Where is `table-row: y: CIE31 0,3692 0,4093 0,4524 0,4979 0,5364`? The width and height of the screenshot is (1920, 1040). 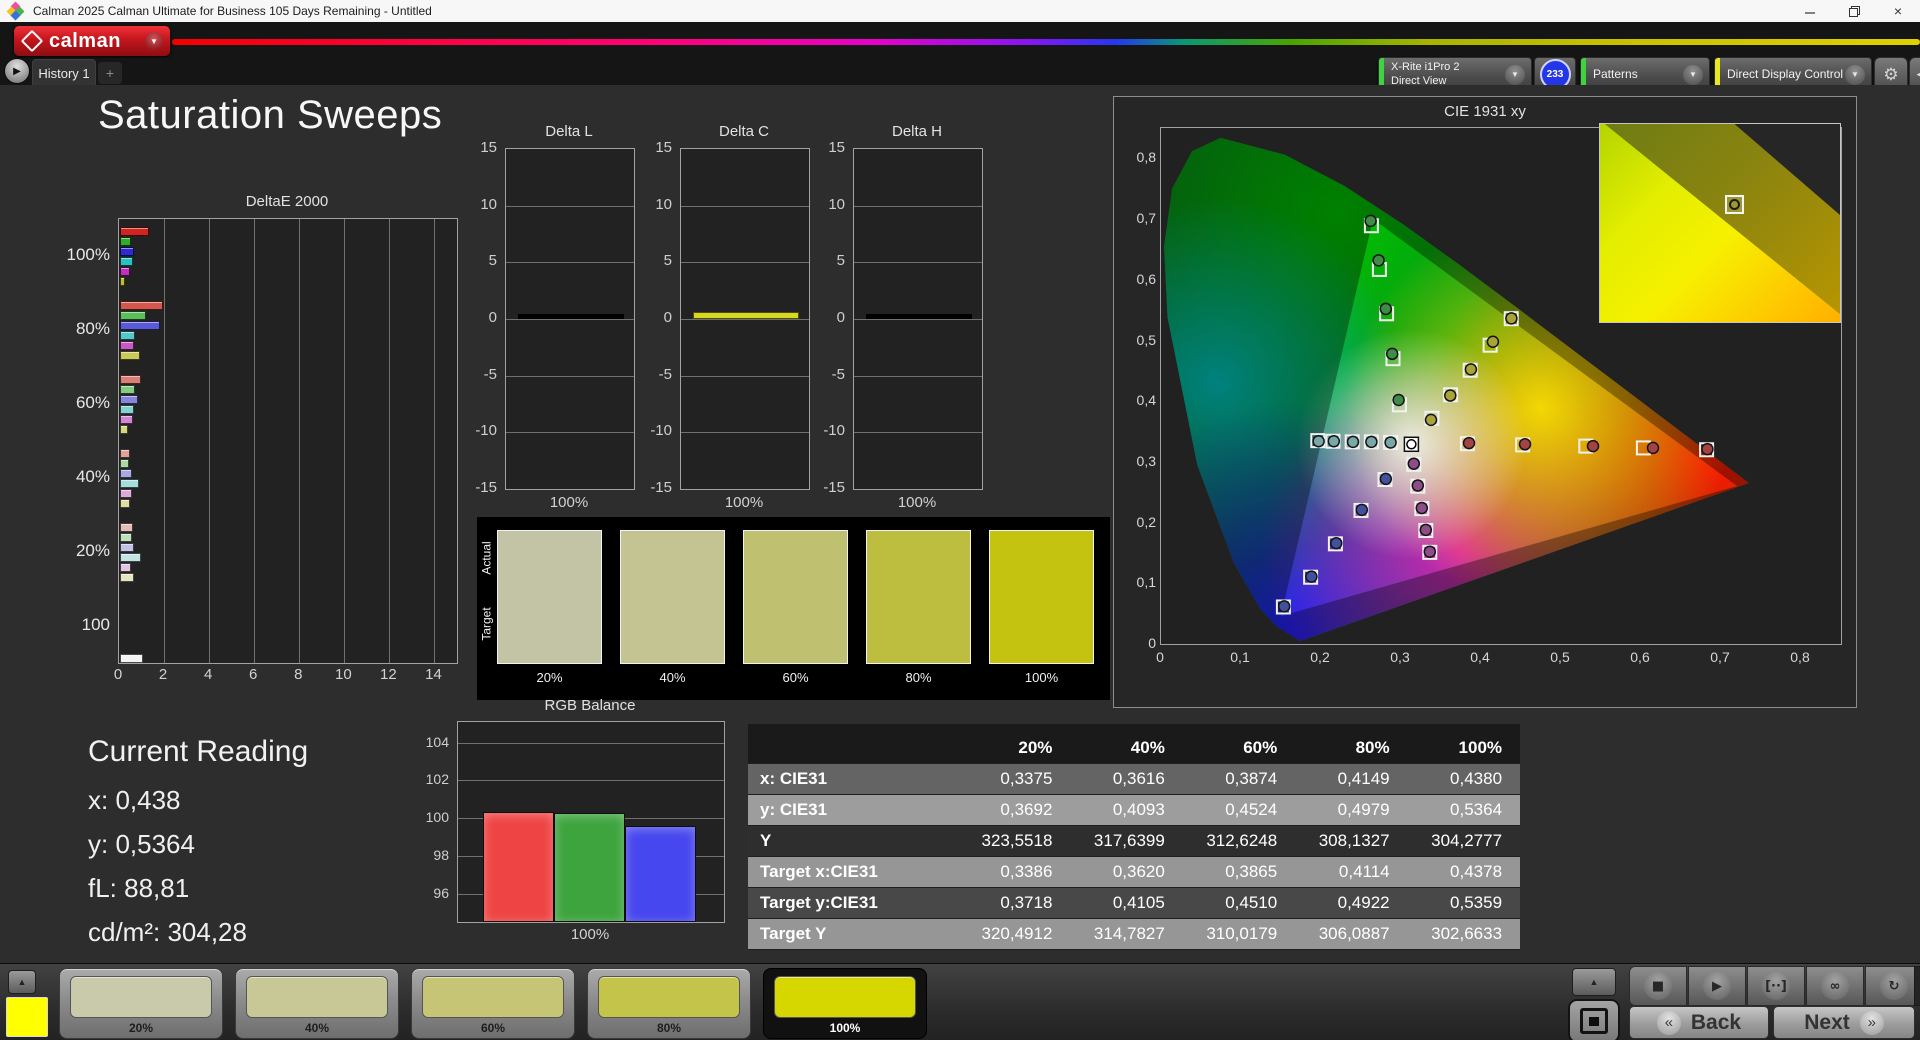
table-row: y: CIE31 0,3692 0,4093 0,4524 0,4979 0,5364 is located at coordinates (1134, 810).